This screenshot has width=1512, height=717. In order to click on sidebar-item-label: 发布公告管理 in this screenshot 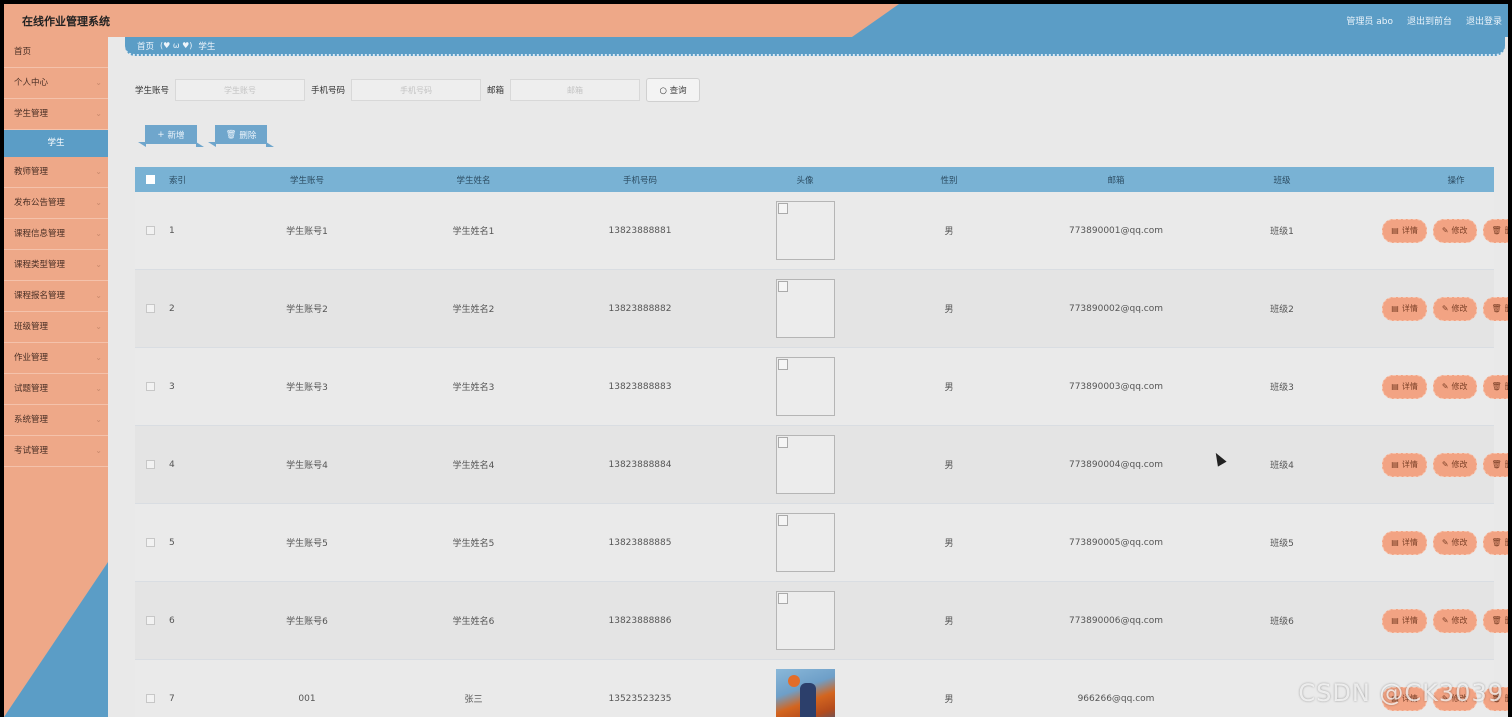, I will do `click(40, 203)`.